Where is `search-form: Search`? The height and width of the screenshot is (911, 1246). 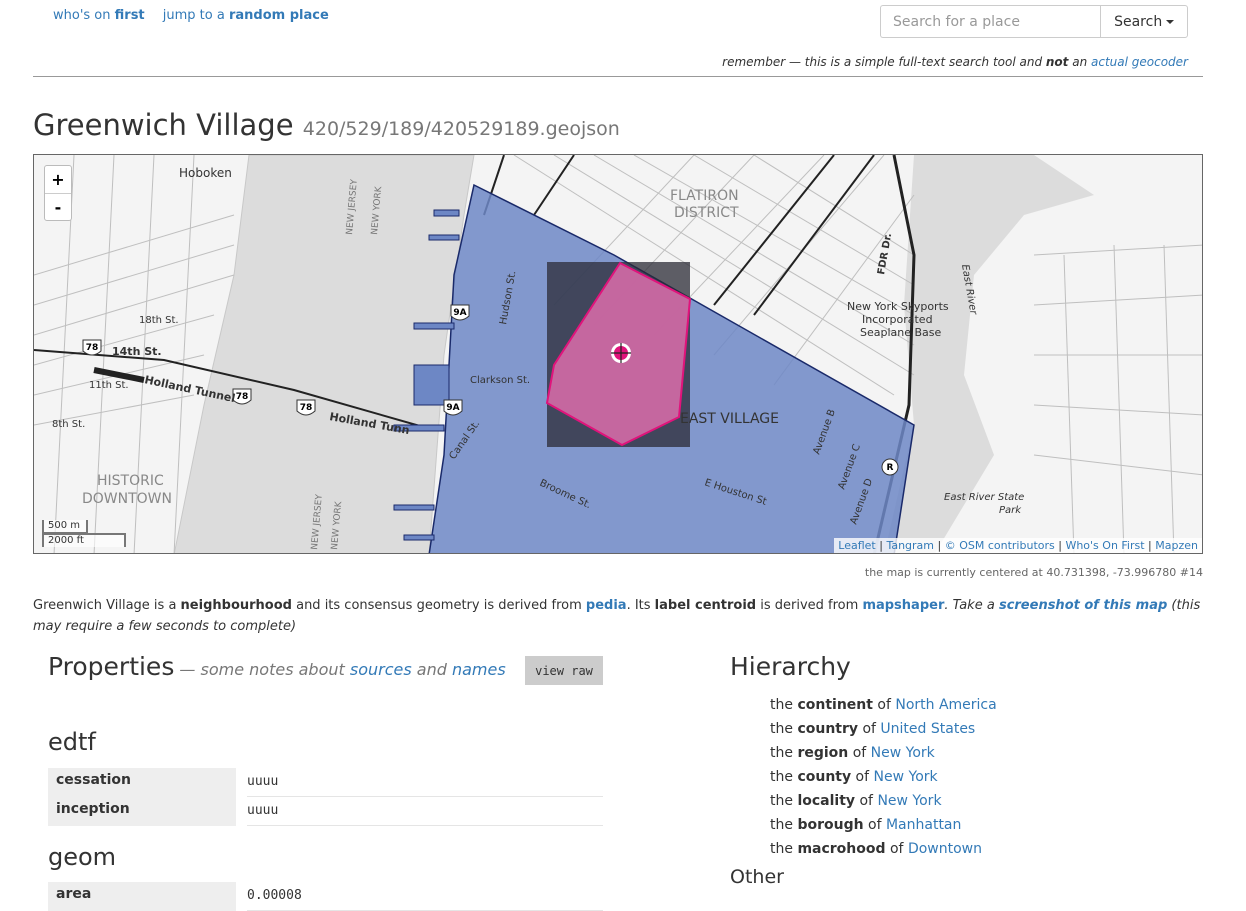
search-form: Search is located at coordinates (1034, 21).